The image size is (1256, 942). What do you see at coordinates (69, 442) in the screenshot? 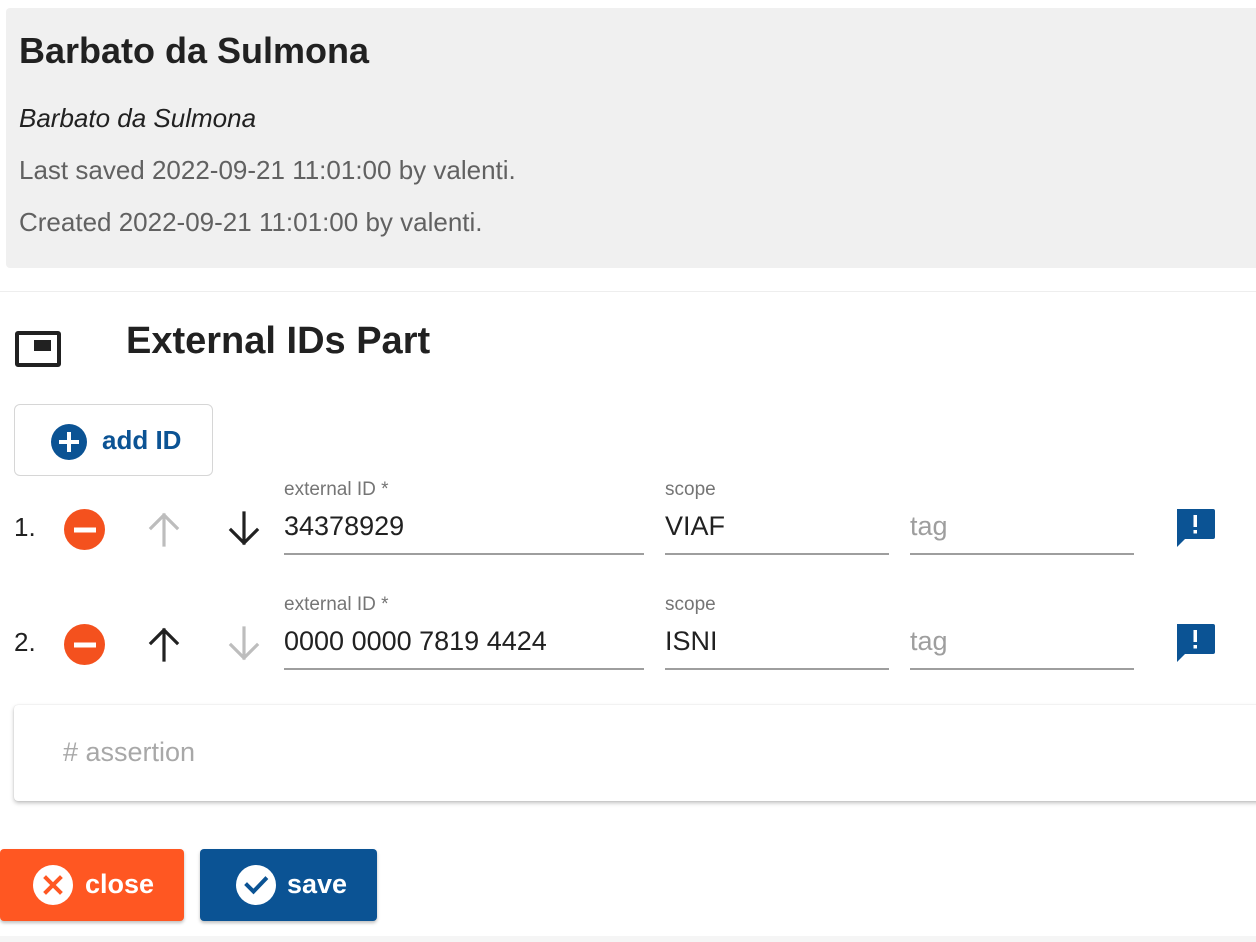
I see `add-circle-icon` at bounding box center [69, 442].